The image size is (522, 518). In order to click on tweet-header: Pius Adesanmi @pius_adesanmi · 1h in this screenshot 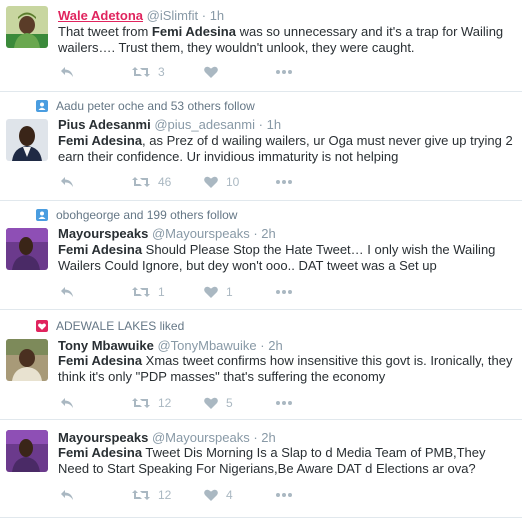, I will do `click(169, 124)`.